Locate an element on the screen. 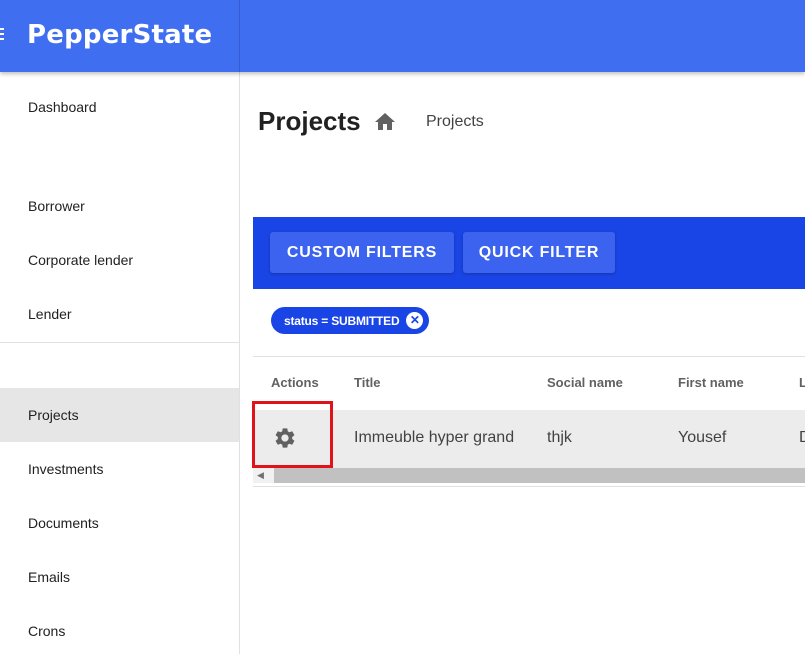 The image size is (805, 658). filter-toolbar: CUSTOM FILTERS QUICK FILTER is located at coordinates (529, 253).